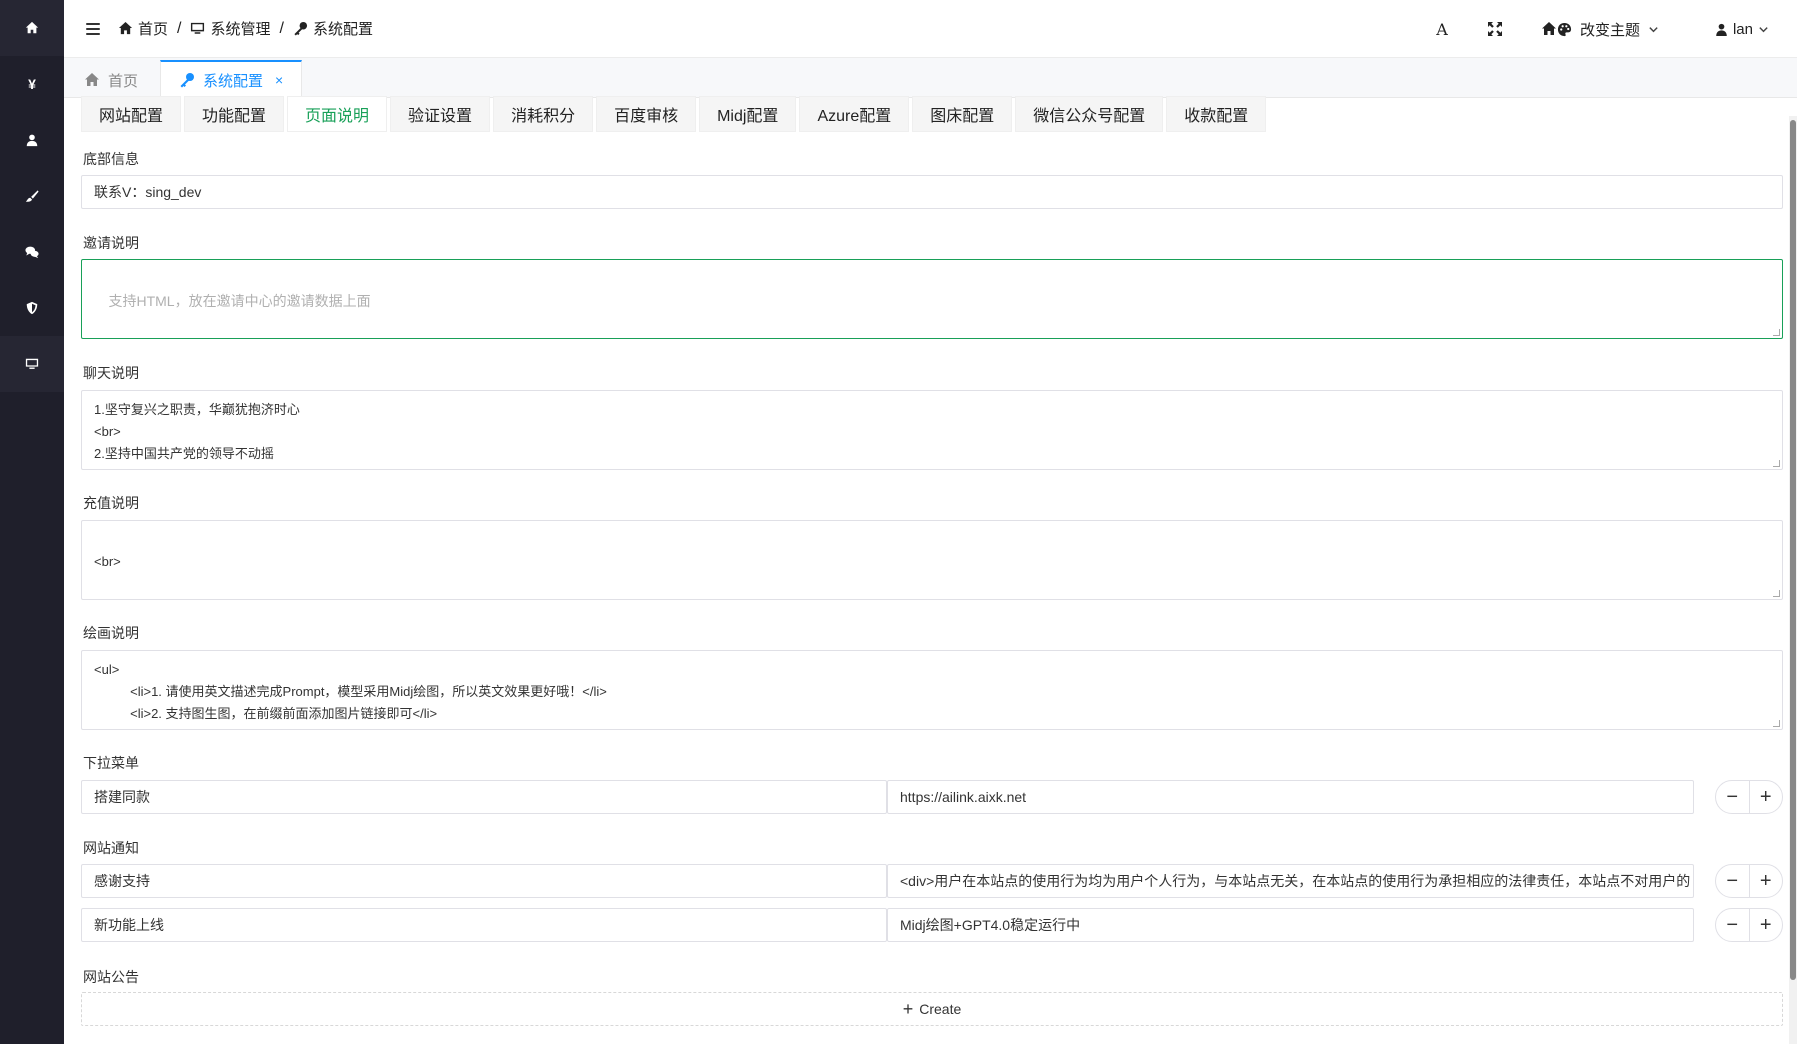 The width and height of the screenshot is (1797, 1044). What do you see at coordinates (333, 28) in the screenshot?
I see `breadcrumb-system-config: 系统配置` at bounding box center [333, 28].